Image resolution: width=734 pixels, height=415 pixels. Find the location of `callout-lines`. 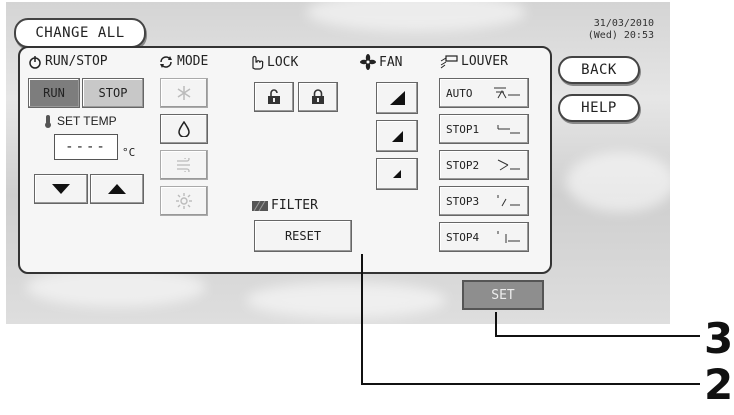

callout-lines is located at coordinates (530, 319).